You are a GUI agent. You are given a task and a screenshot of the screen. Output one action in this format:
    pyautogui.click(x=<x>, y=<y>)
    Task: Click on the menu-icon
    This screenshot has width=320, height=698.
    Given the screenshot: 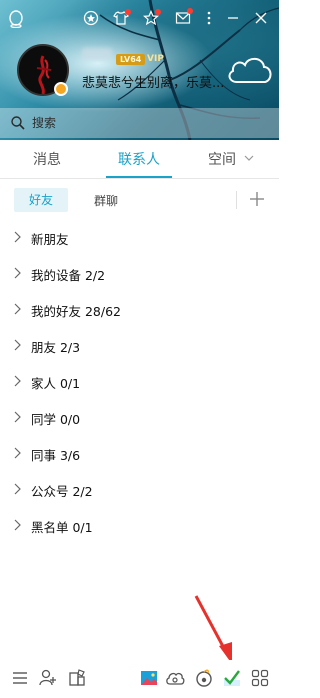 What is the action you would take?
    pyautogui.click(x=20, y=678)
    